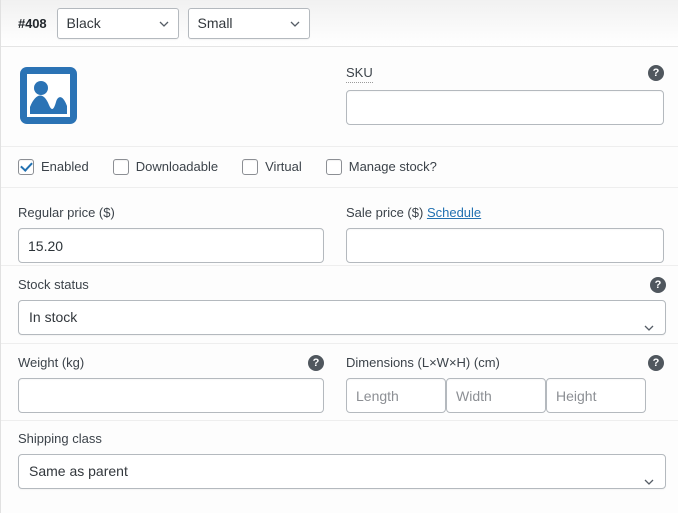  I want to click on attribute-select-color-wrap: Black, so click(117, 23).